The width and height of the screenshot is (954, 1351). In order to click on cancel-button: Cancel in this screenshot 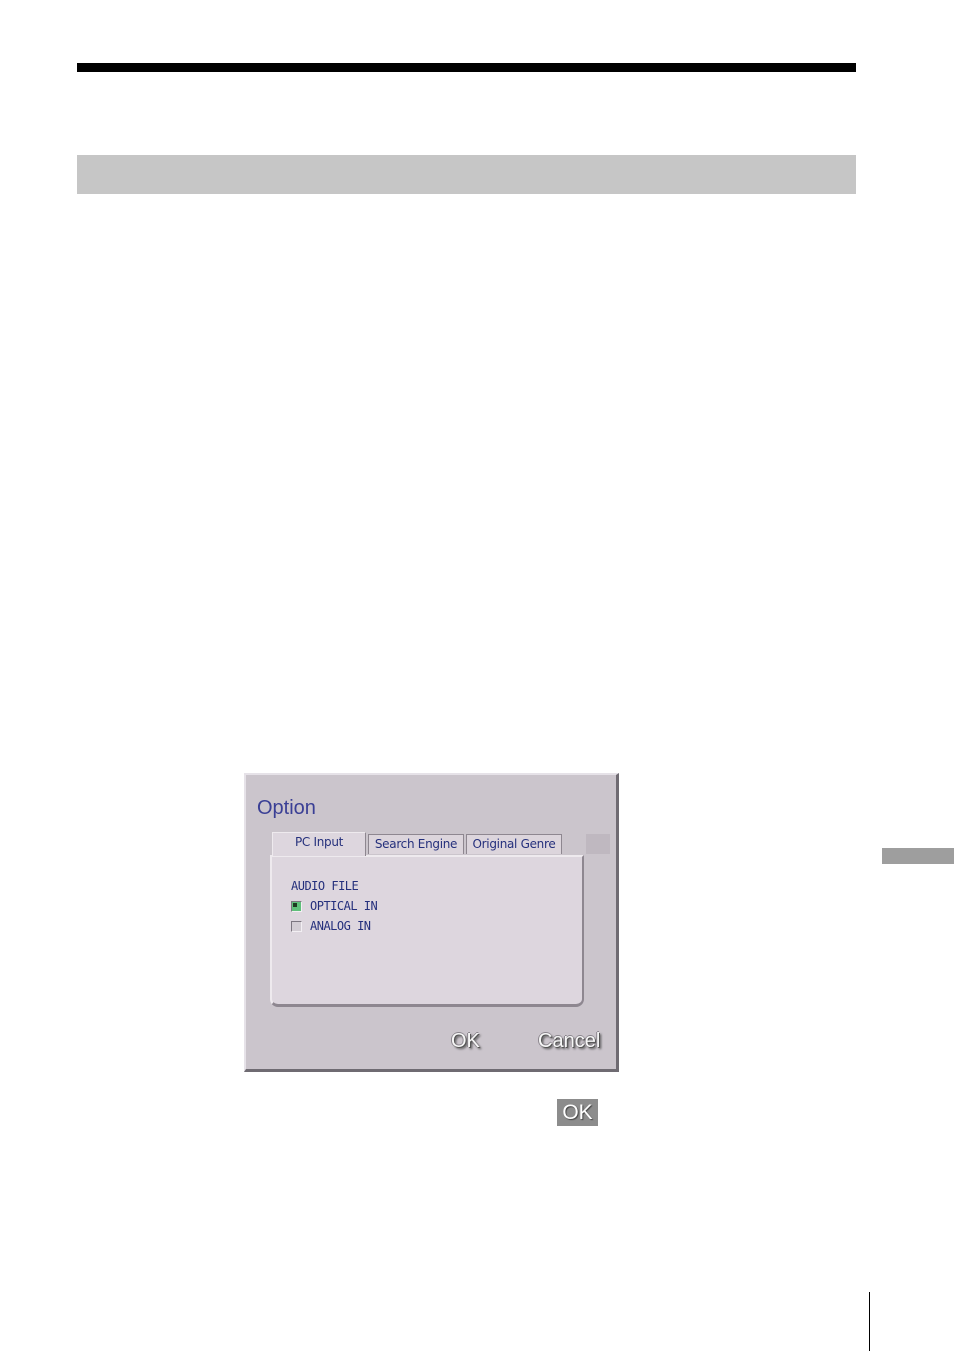, I will do `click(569, 1041)`.